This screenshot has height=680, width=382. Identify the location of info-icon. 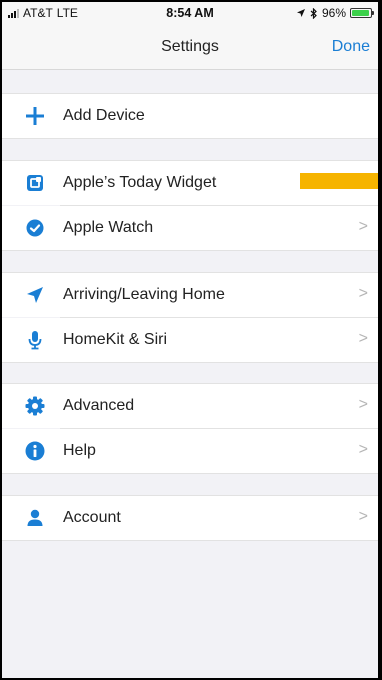
(35, 451).